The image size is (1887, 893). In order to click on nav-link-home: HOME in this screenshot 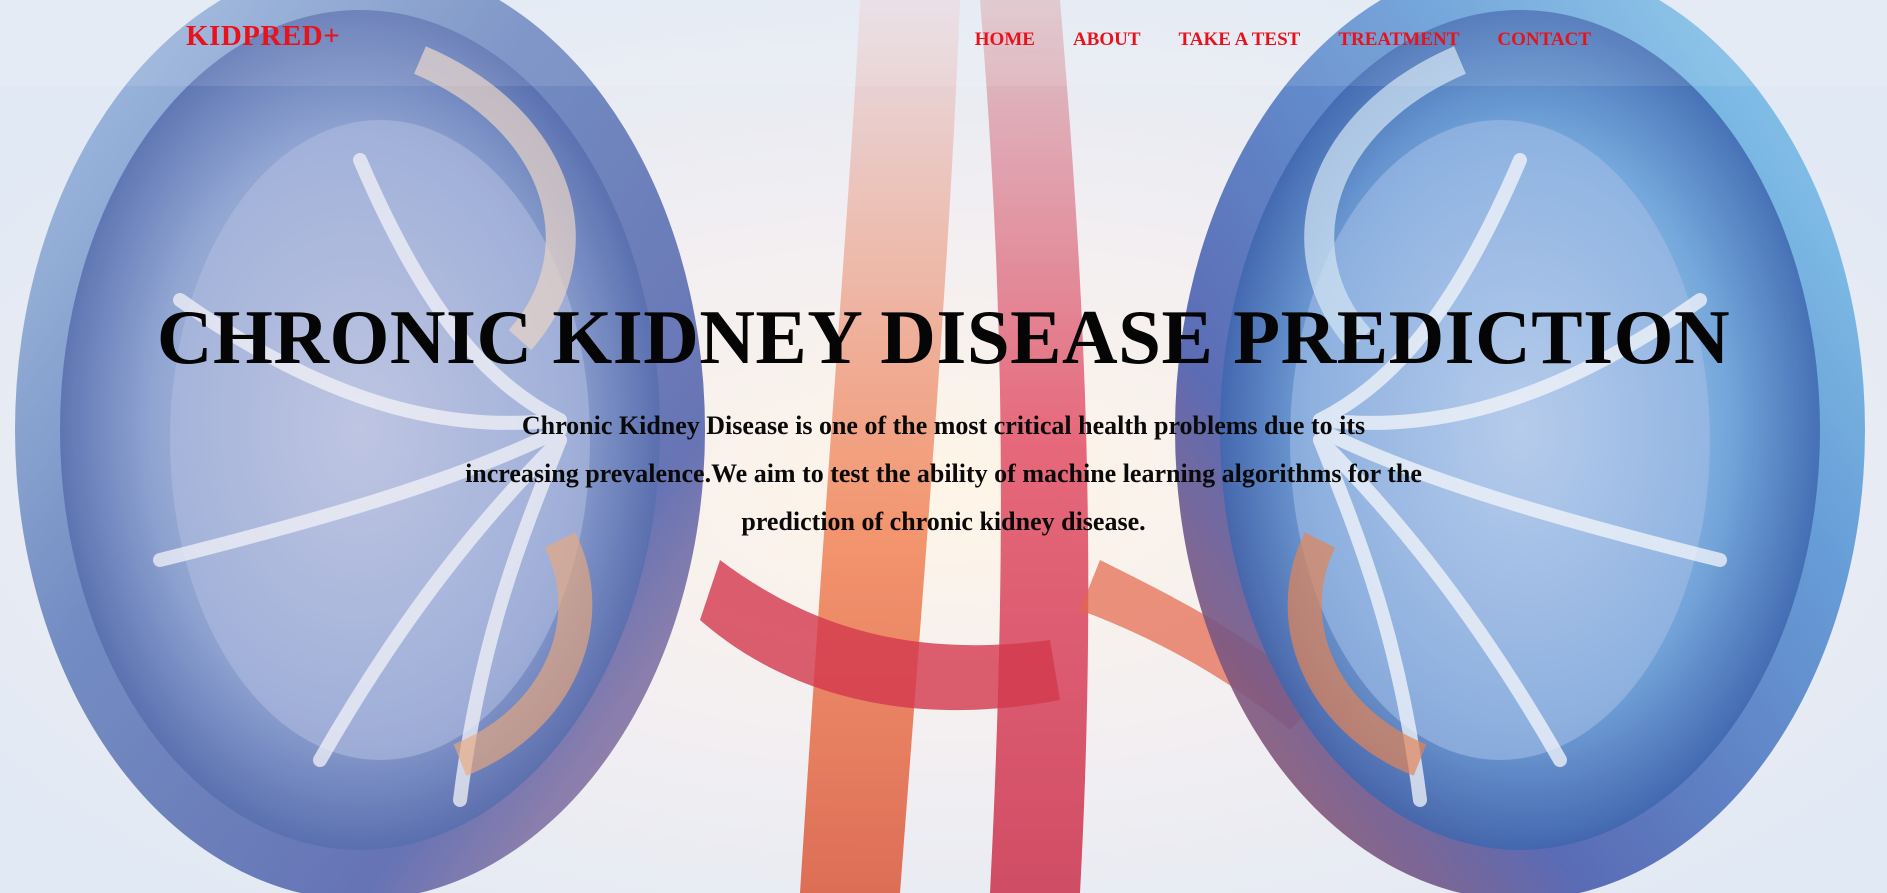, I will do `click(1005, 40)`.